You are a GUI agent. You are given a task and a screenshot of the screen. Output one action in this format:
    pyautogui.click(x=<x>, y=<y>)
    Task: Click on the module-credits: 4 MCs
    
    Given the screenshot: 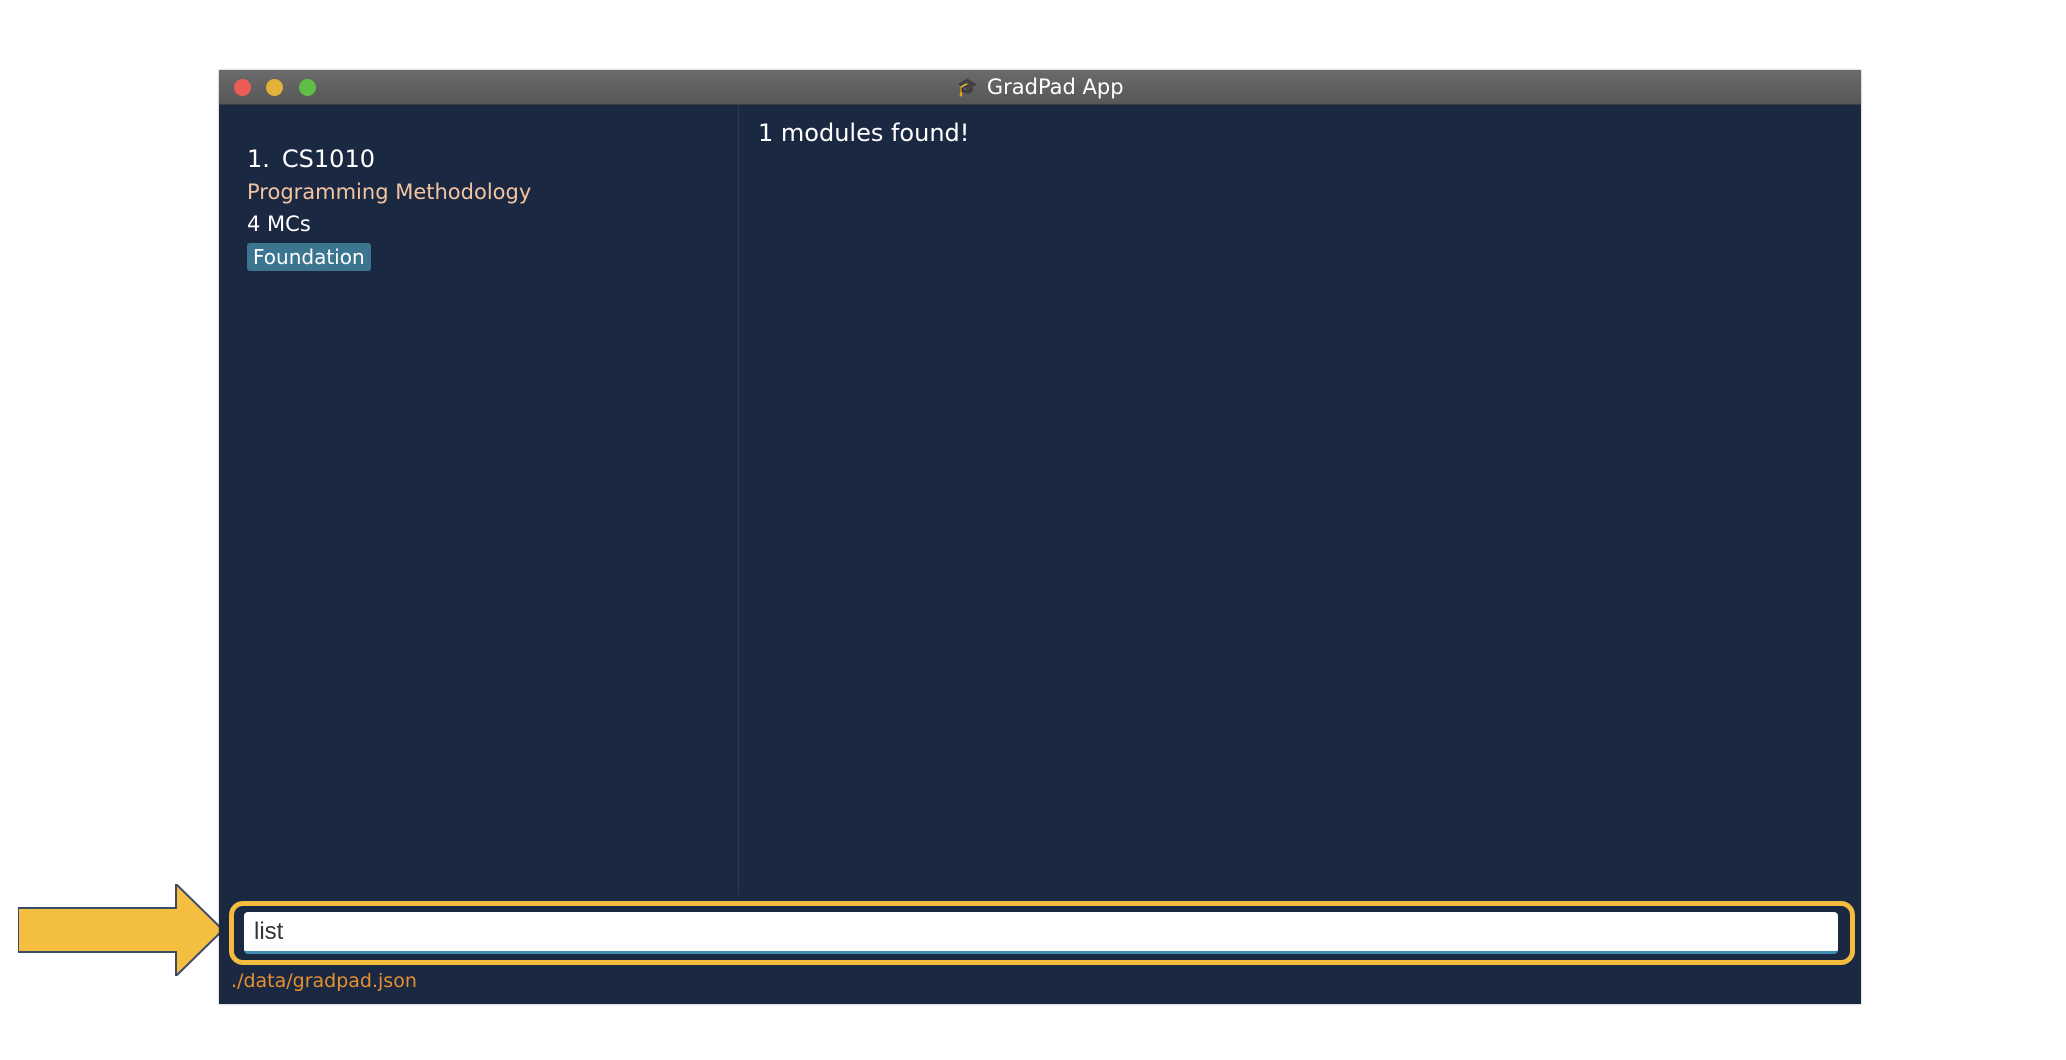 What is the action you would take?
    pyautogui.click(x=279, y=224)
    